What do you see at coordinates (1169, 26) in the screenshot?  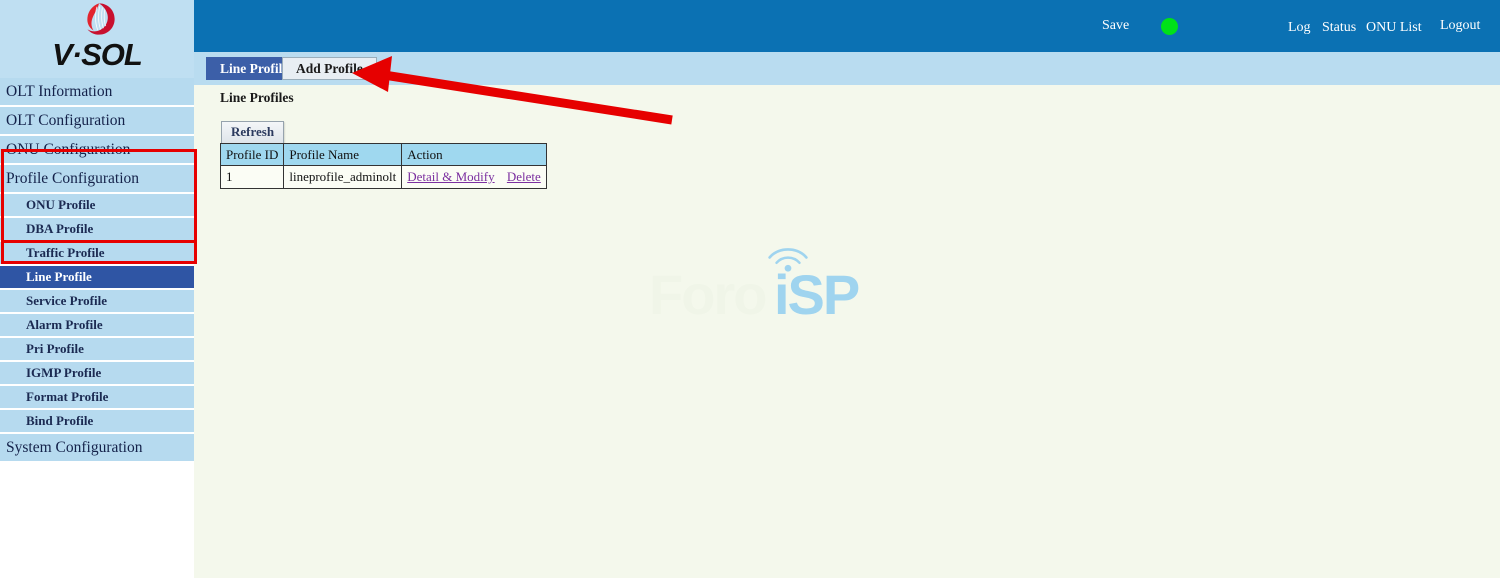 I see `status-led-icon` at bounding box center [1169, 26].